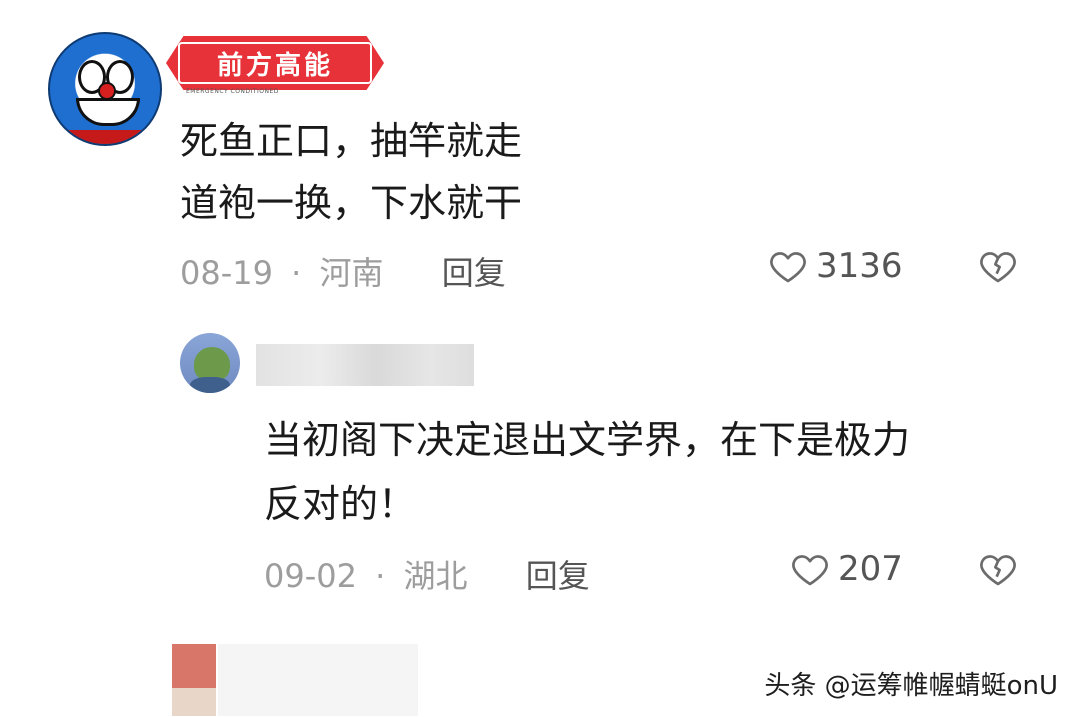  I want to click on comment-location: 湖北, so click(435, 576).